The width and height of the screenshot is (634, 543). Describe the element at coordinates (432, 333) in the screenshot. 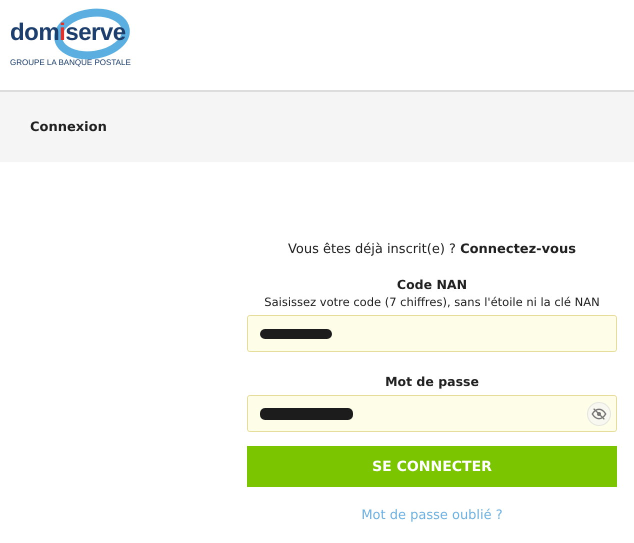

I see `input-field` at that location.